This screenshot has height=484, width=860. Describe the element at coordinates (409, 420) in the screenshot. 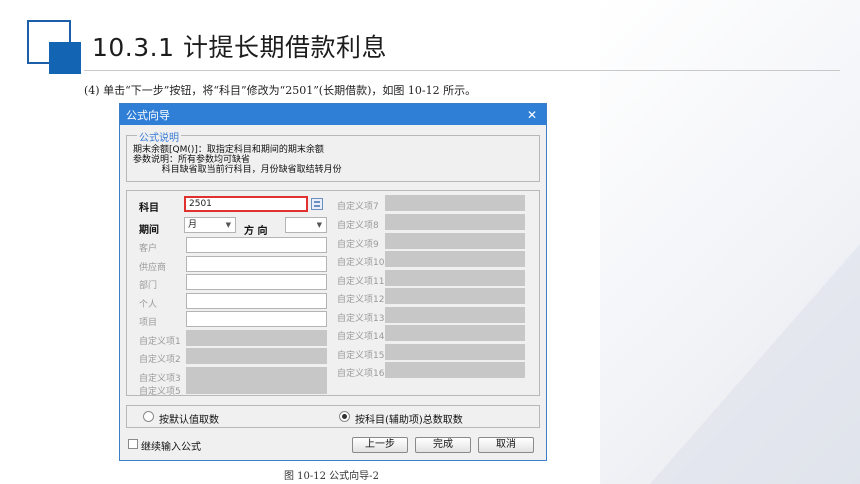

I see `by-subject-label: 按科目(辅助项)总数取数` at that location.